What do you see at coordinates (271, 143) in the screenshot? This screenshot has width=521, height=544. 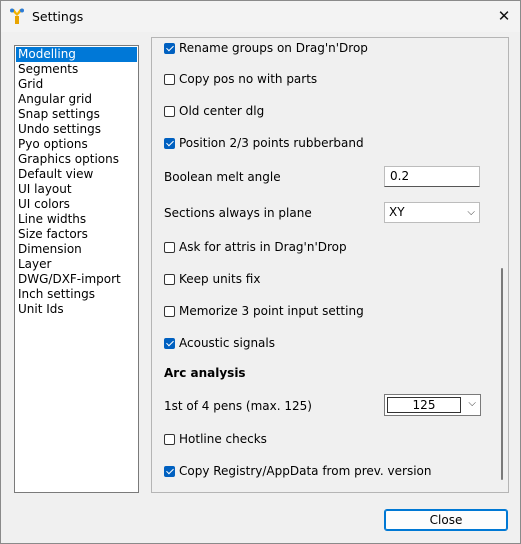 I see `position-rubberband-label: Position 2/3 points rubberband` at bounding box center [271, 143].